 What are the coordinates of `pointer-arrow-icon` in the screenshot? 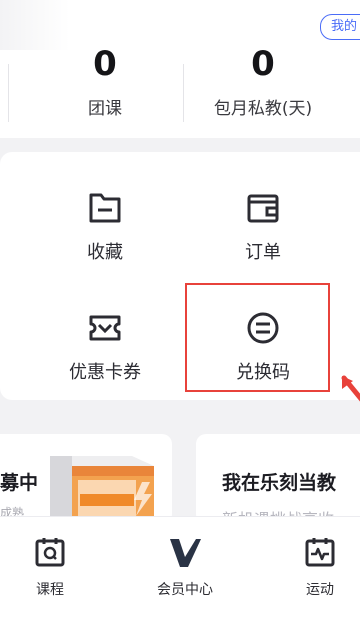 It's located at (350, 388).